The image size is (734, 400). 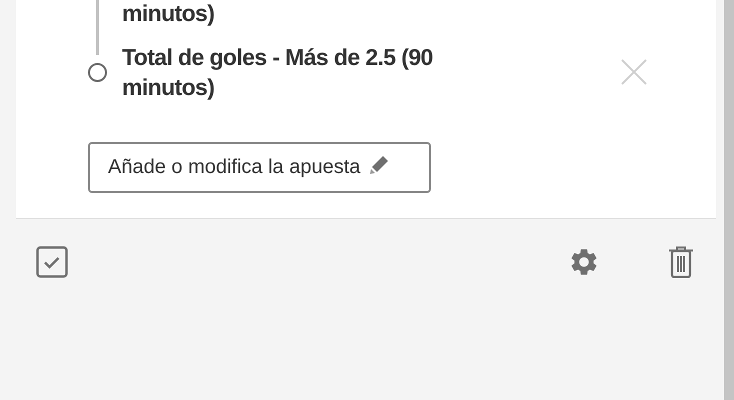 What do you see at coordinates (97, 72) in the screenshot?
I see `timeline-dot` at bounding box center [97, 72].